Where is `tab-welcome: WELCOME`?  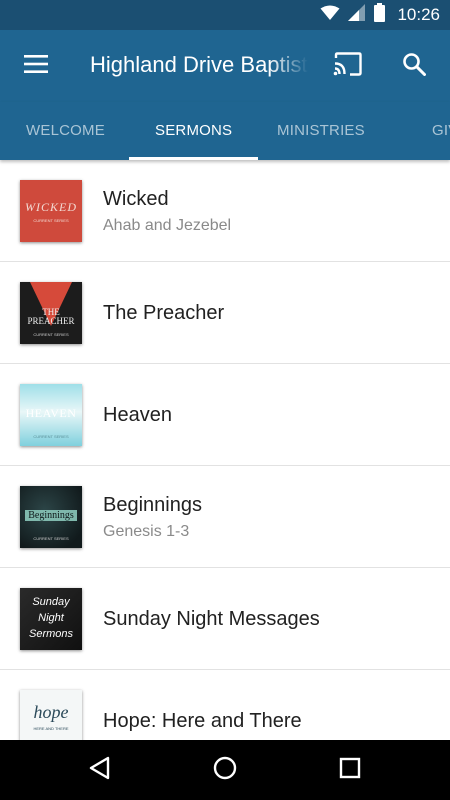
tab-welcome: WELCOME is located at coordinates (65, 131).